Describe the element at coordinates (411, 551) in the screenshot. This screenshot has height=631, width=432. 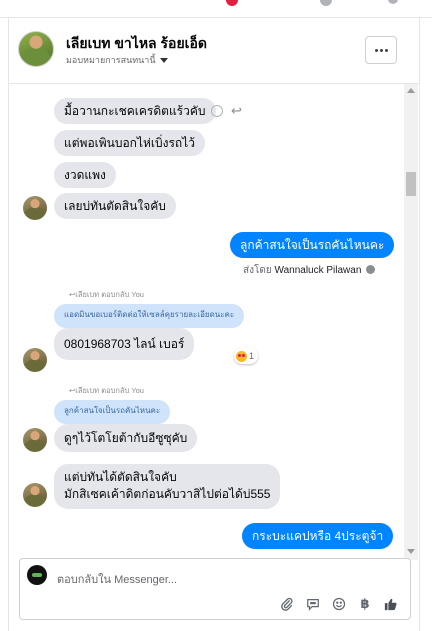
I see `scroll-down-icon` at that location.